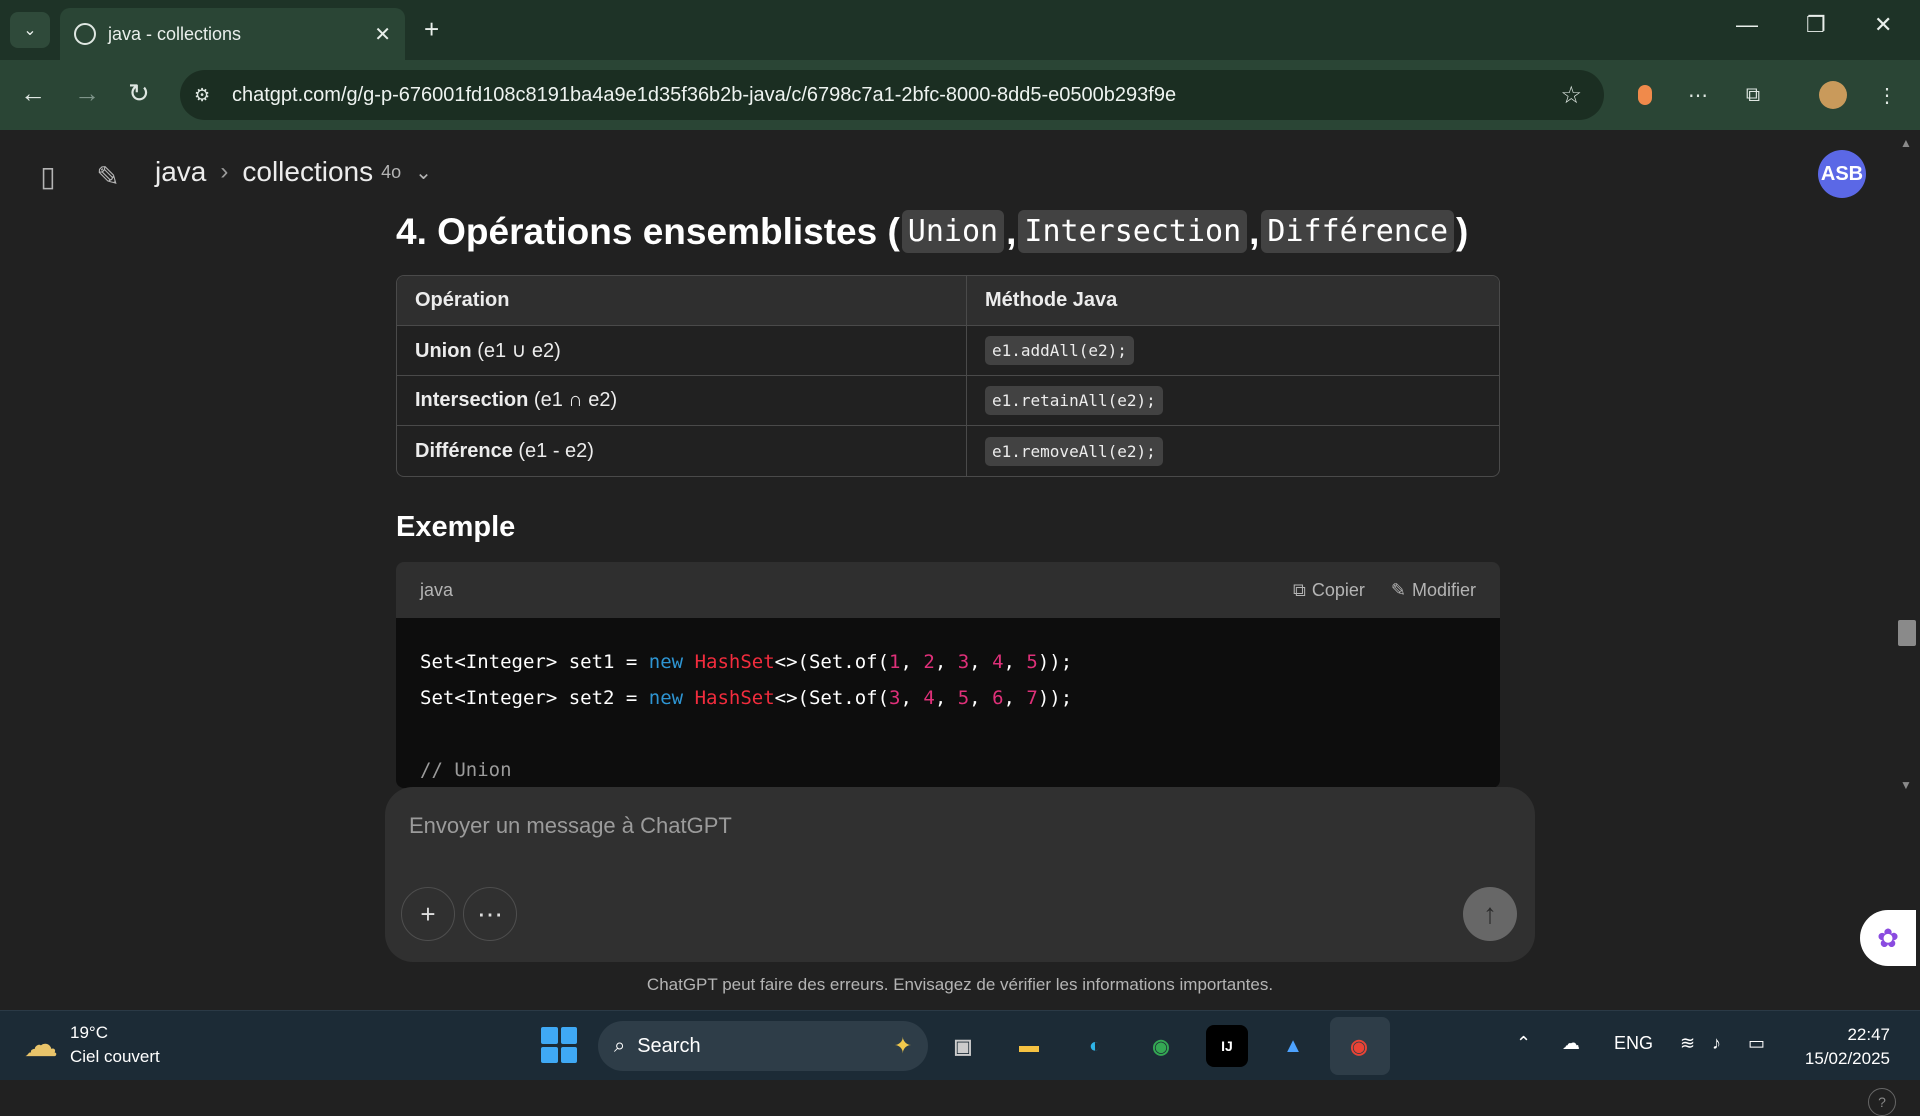  I want to click on scrollbar-thumb, so click(1907, 633).